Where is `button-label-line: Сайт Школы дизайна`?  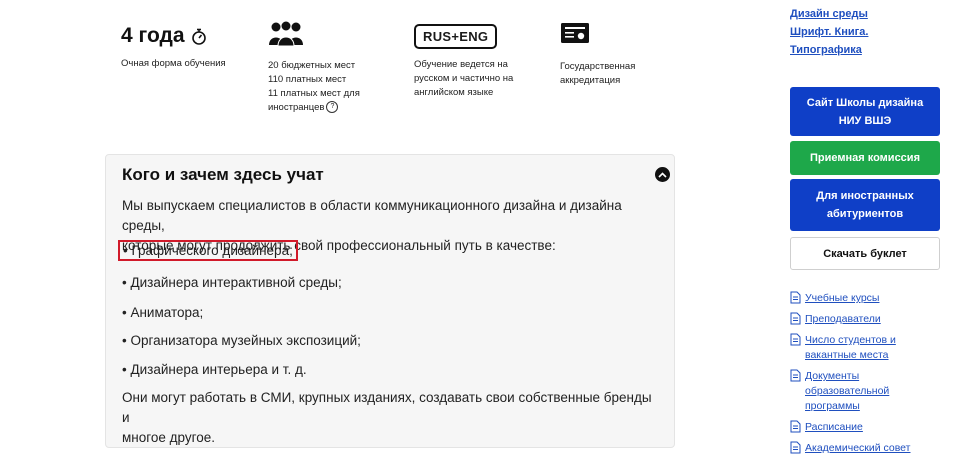 button-label-line: Сайт Школы дизайна is located at coordinates (865, 102).